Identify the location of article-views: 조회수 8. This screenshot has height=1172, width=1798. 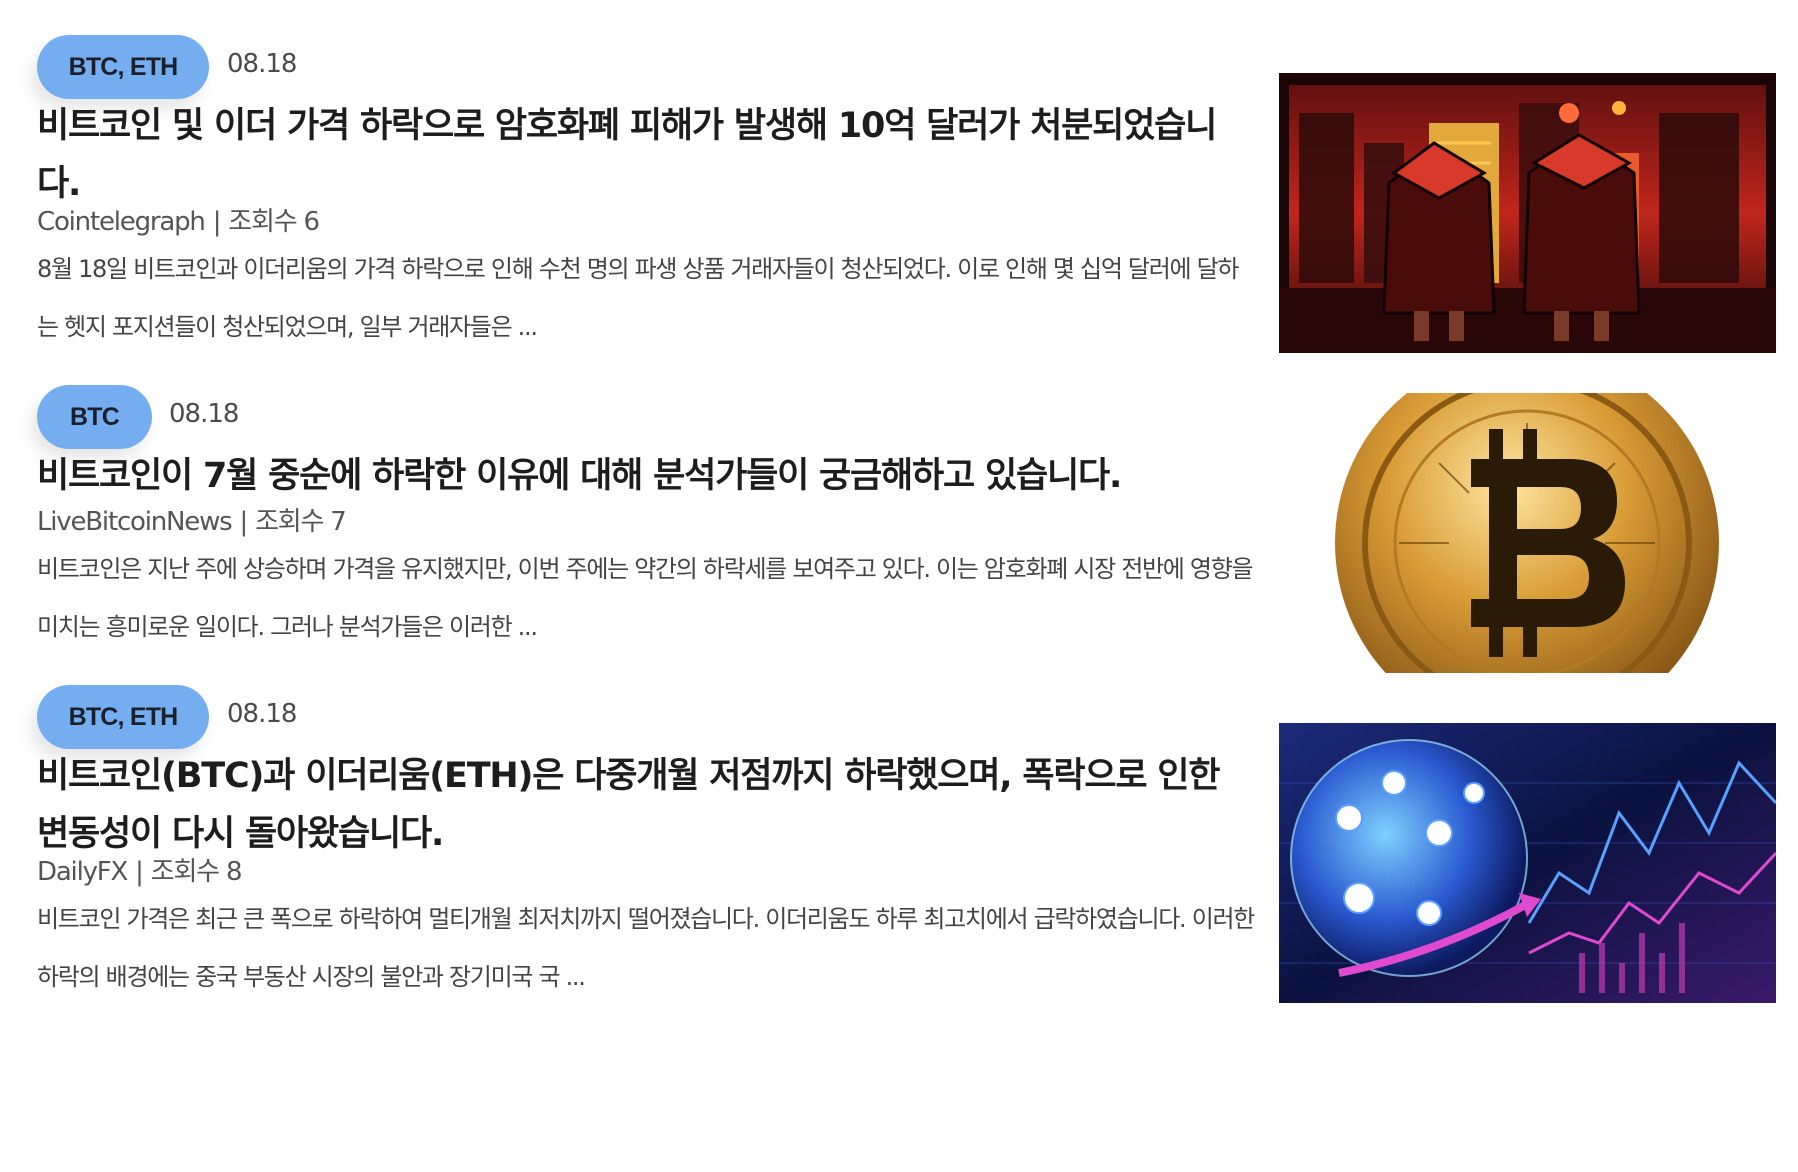
(196, 872).